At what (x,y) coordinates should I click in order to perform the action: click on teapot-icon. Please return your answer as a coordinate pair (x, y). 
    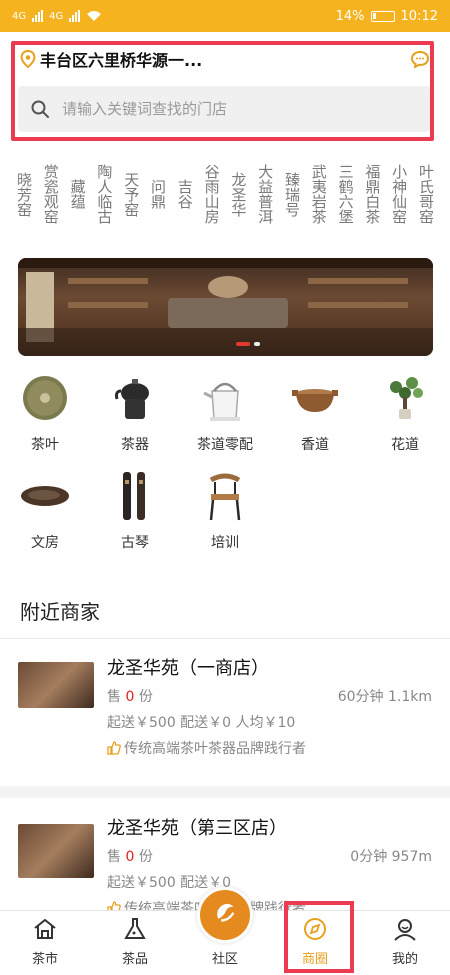
    Looking at the image, I should click on (135, 398).